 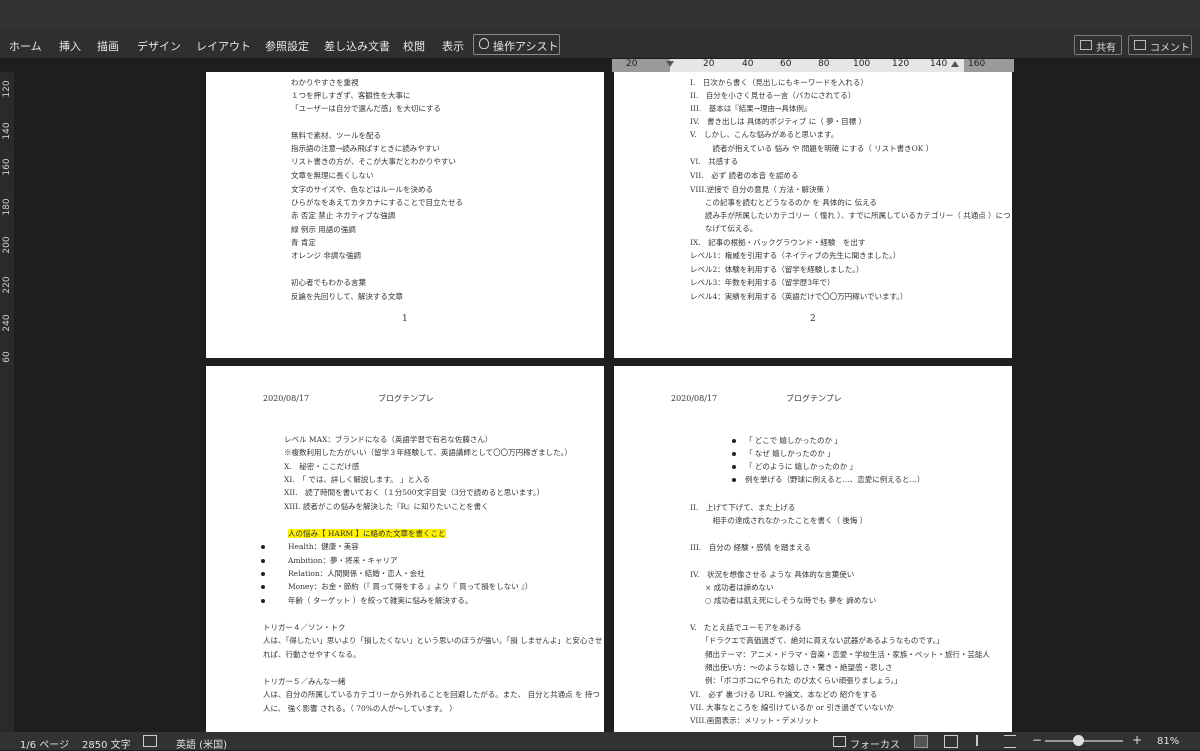 I want to click on page3-line: X. 秘密・ここだけ感, so click(x=322, y=466).